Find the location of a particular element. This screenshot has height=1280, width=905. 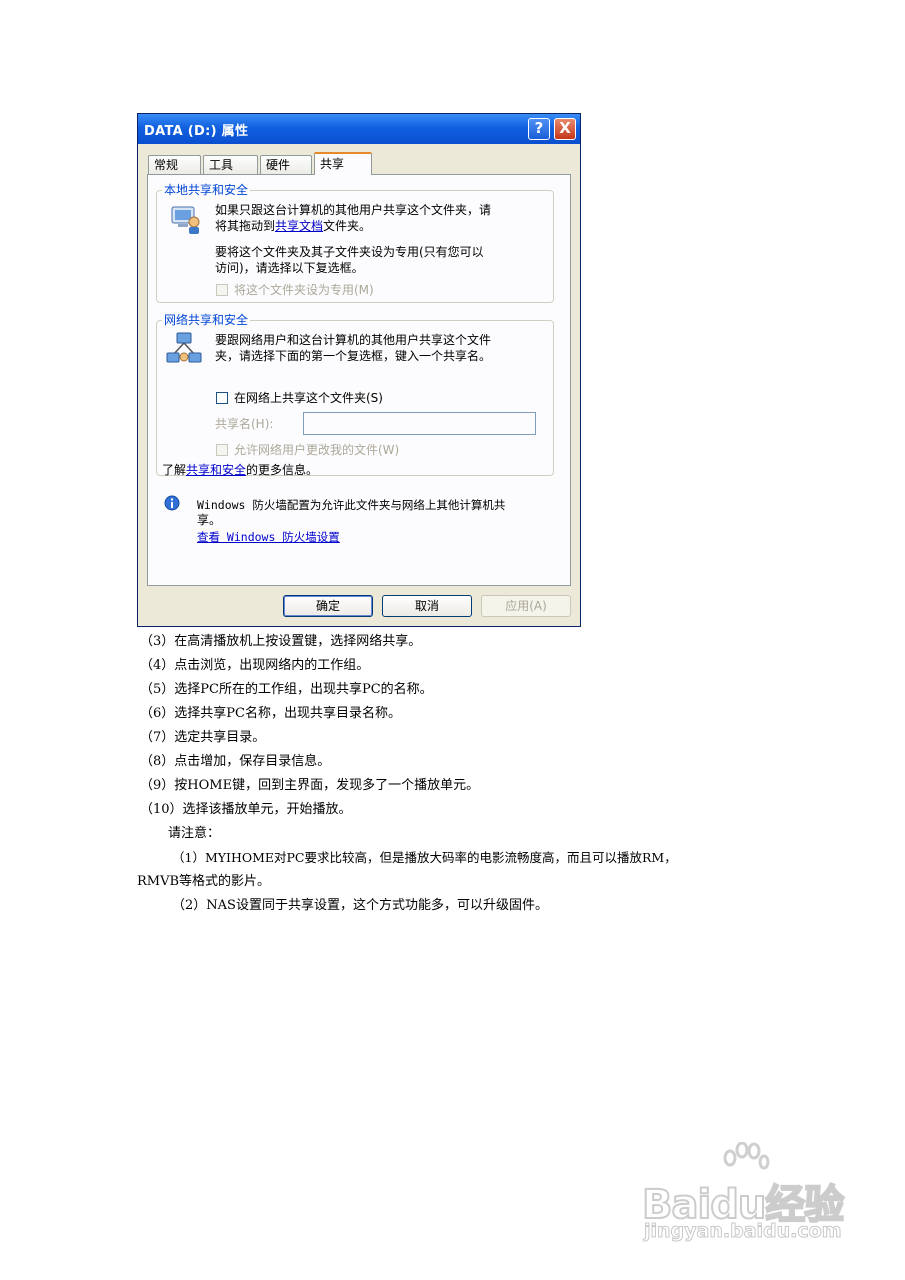

tab-sharing: 共享 is located at coordinates (343, 163).